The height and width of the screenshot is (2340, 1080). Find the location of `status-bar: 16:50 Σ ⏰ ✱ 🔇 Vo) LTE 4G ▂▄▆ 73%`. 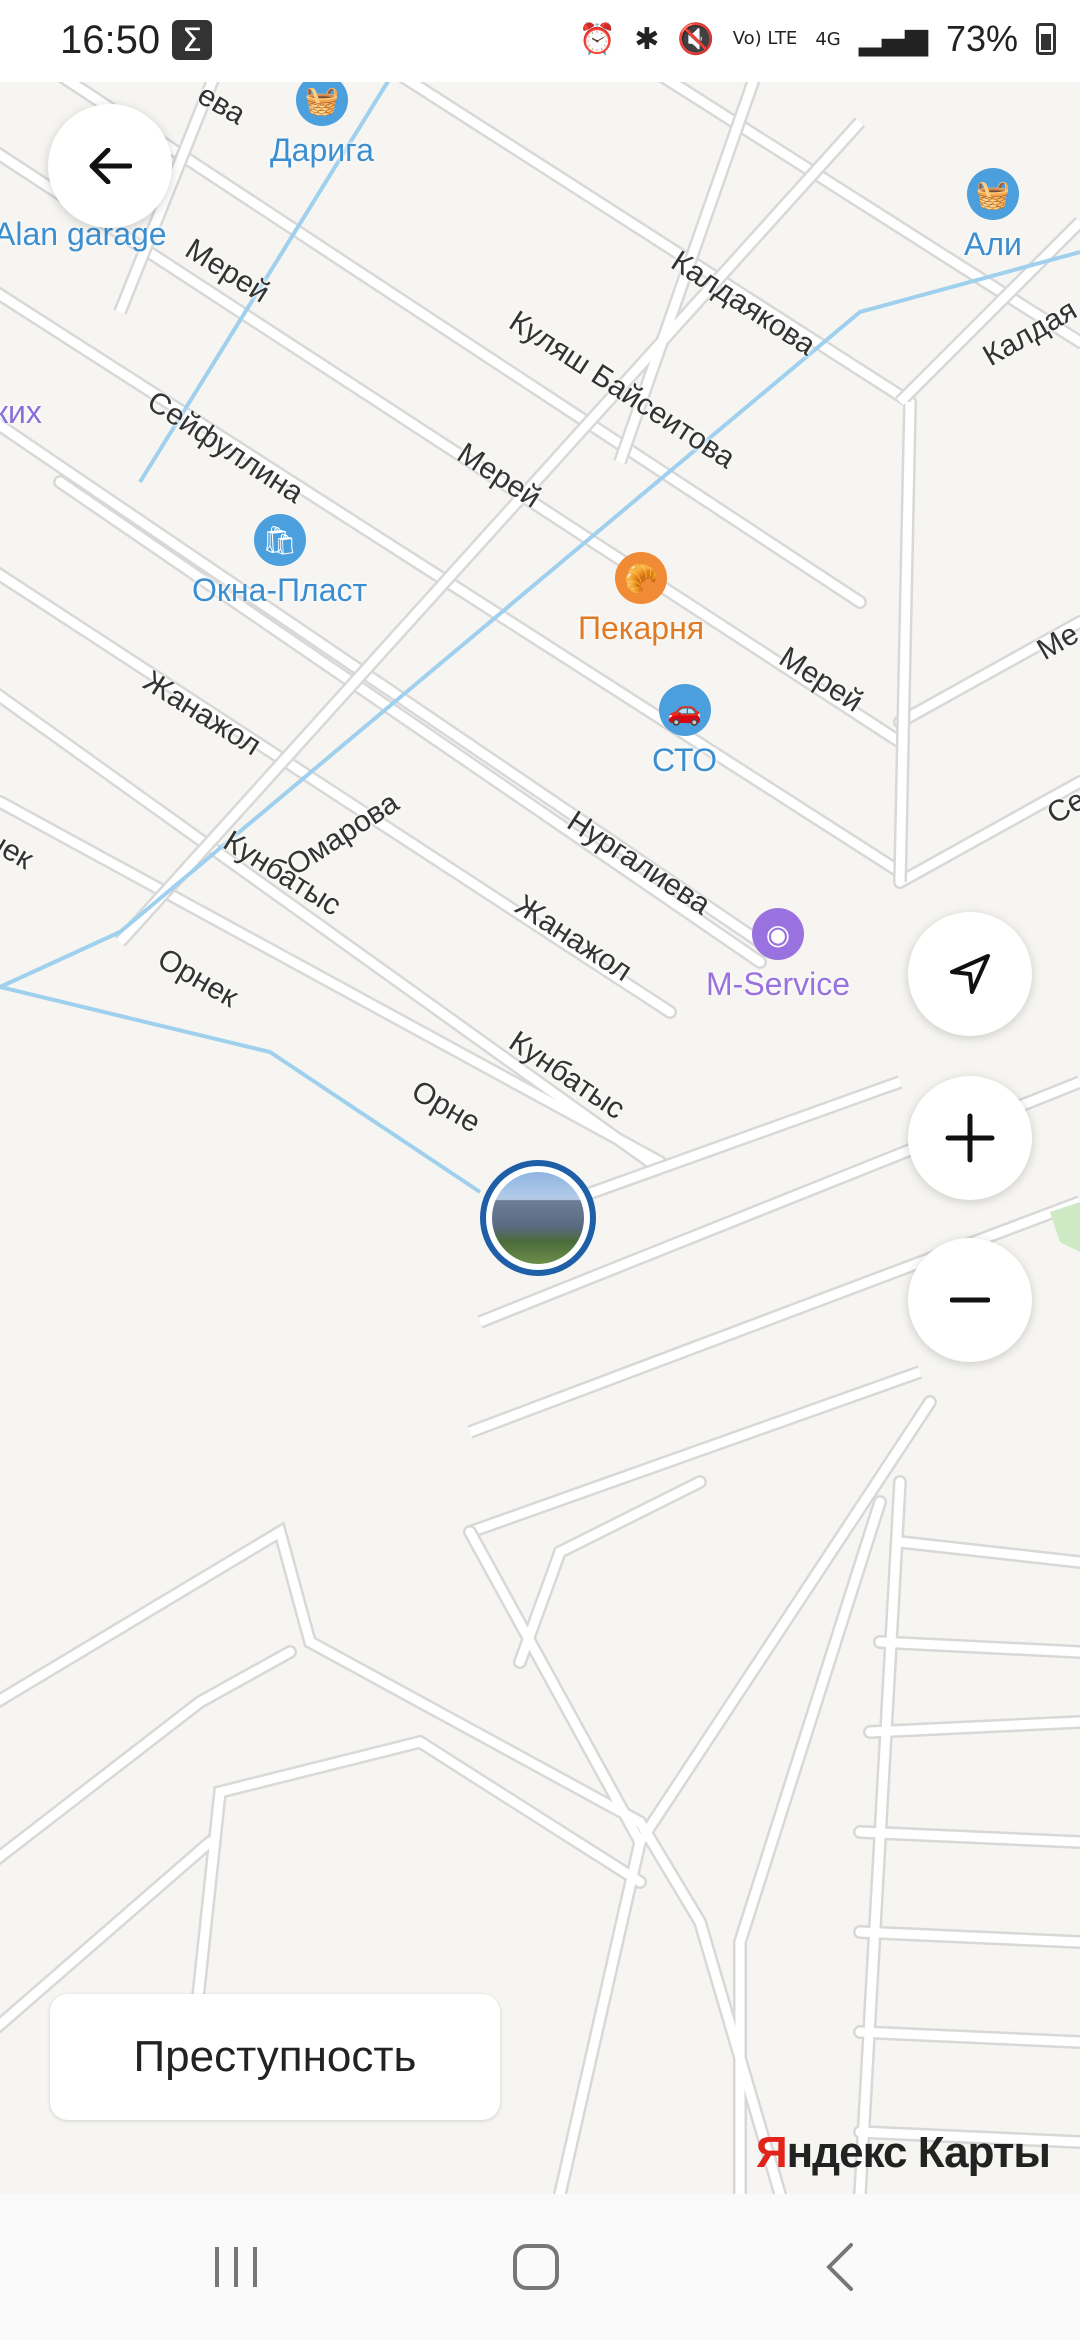

status-bar: 16:50 Σ ⏰ ✱ 🔇 Vo) LTE 4G ▂▄▆ 73% is located at coordinates (540, 41).